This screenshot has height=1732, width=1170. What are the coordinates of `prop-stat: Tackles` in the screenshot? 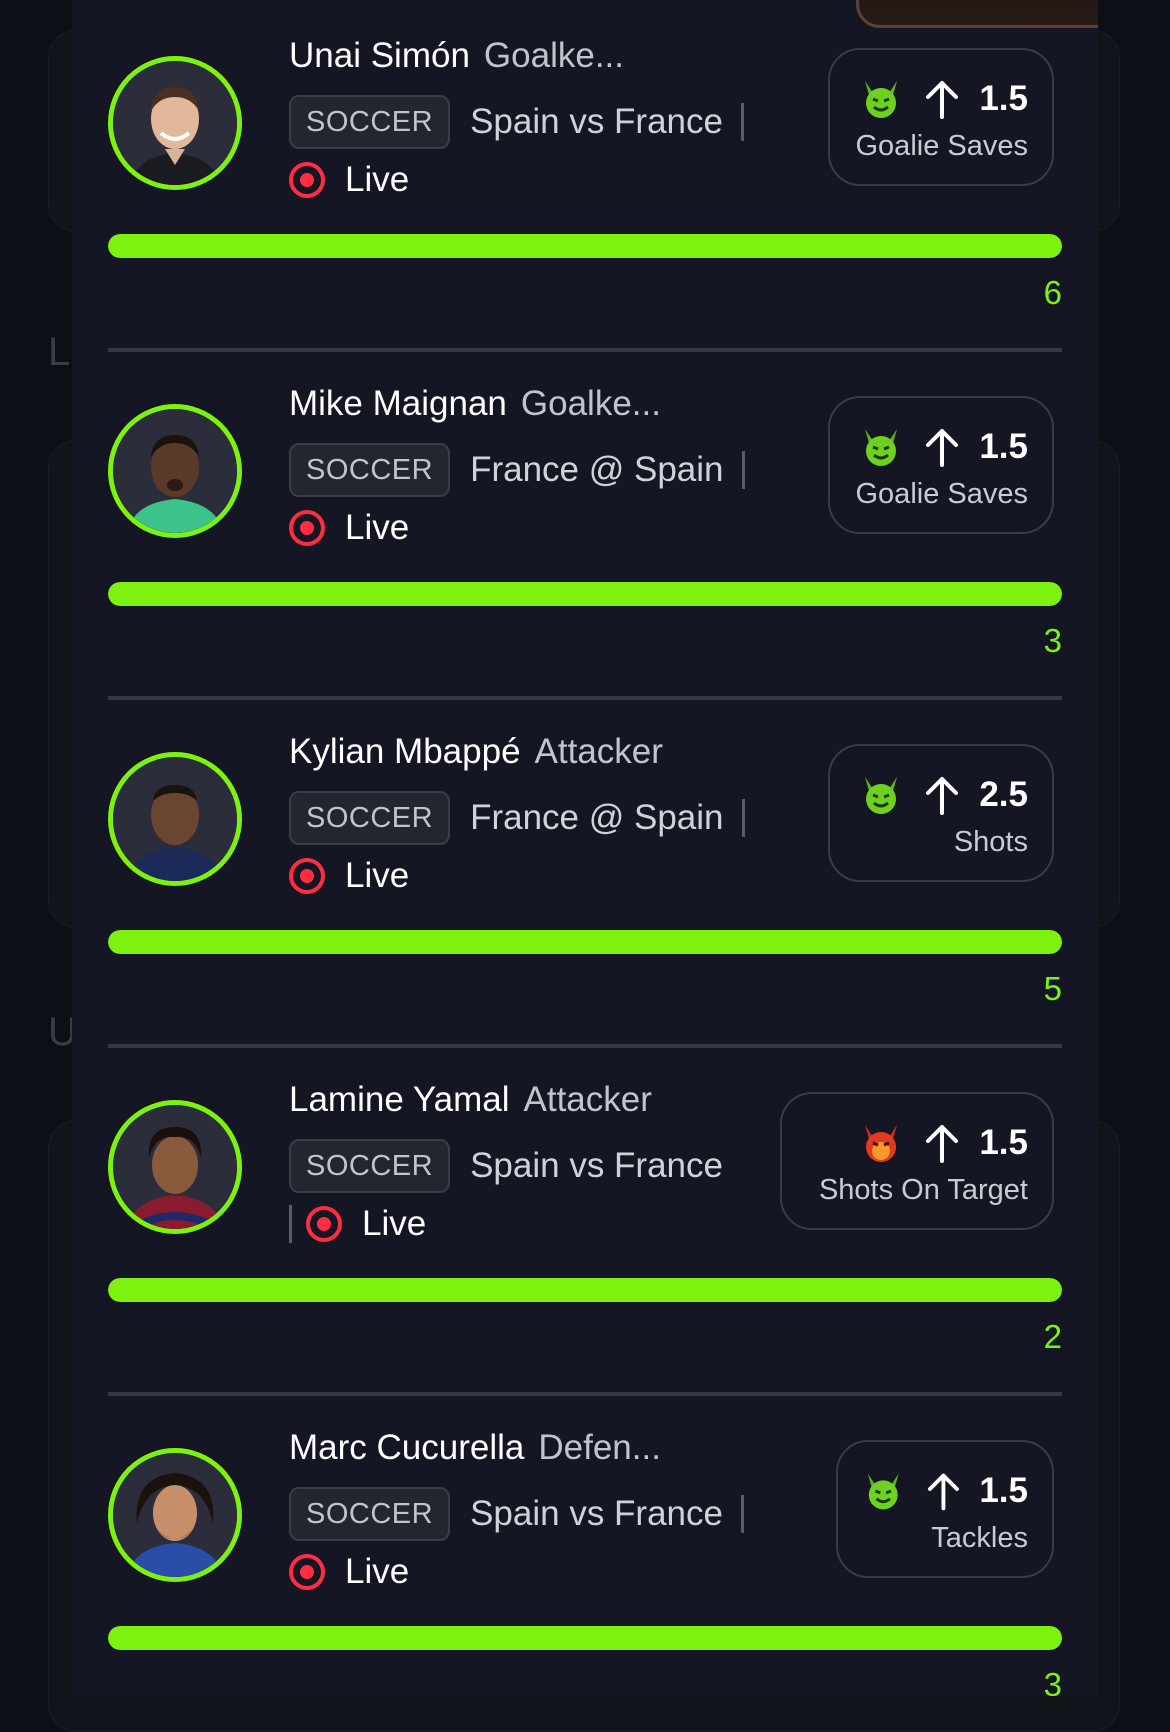 It's located at (979, 1538).